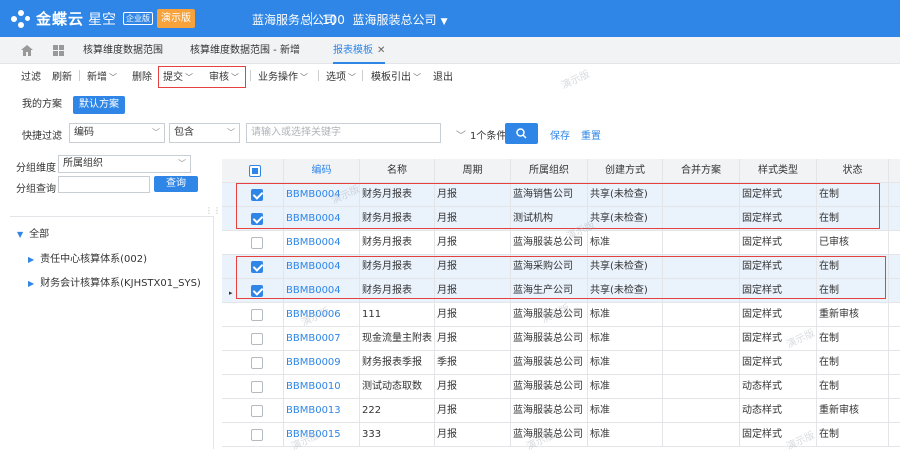  Describe the element at coordinates (322, 411) in the screenshot. I see `cell-code: BBMB0013` at that location.